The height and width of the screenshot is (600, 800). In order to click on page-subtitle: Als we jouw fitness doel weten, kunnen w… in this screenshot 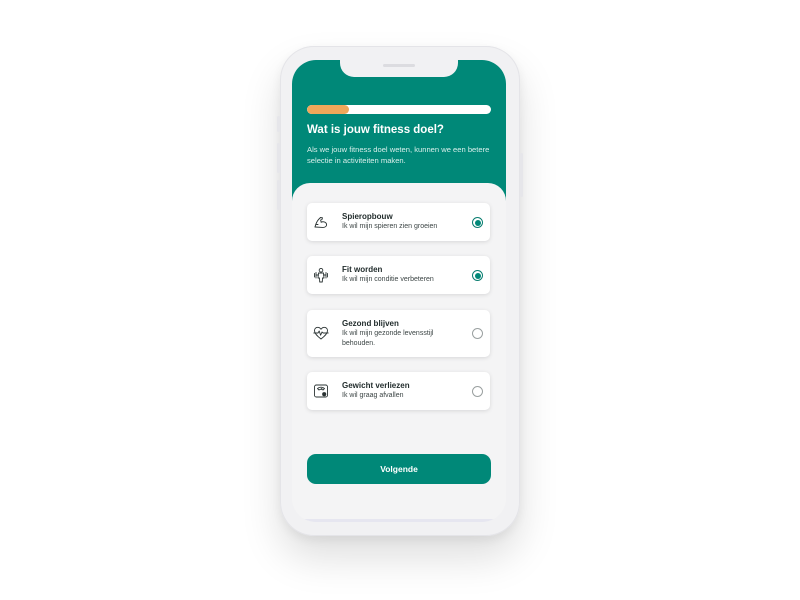, I will do `click(398, 155)`.